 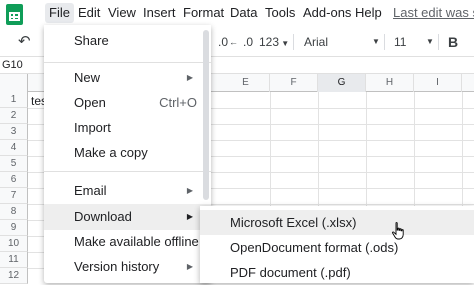 I want to click on column-header-selected: G, so click(x=342, y=83).